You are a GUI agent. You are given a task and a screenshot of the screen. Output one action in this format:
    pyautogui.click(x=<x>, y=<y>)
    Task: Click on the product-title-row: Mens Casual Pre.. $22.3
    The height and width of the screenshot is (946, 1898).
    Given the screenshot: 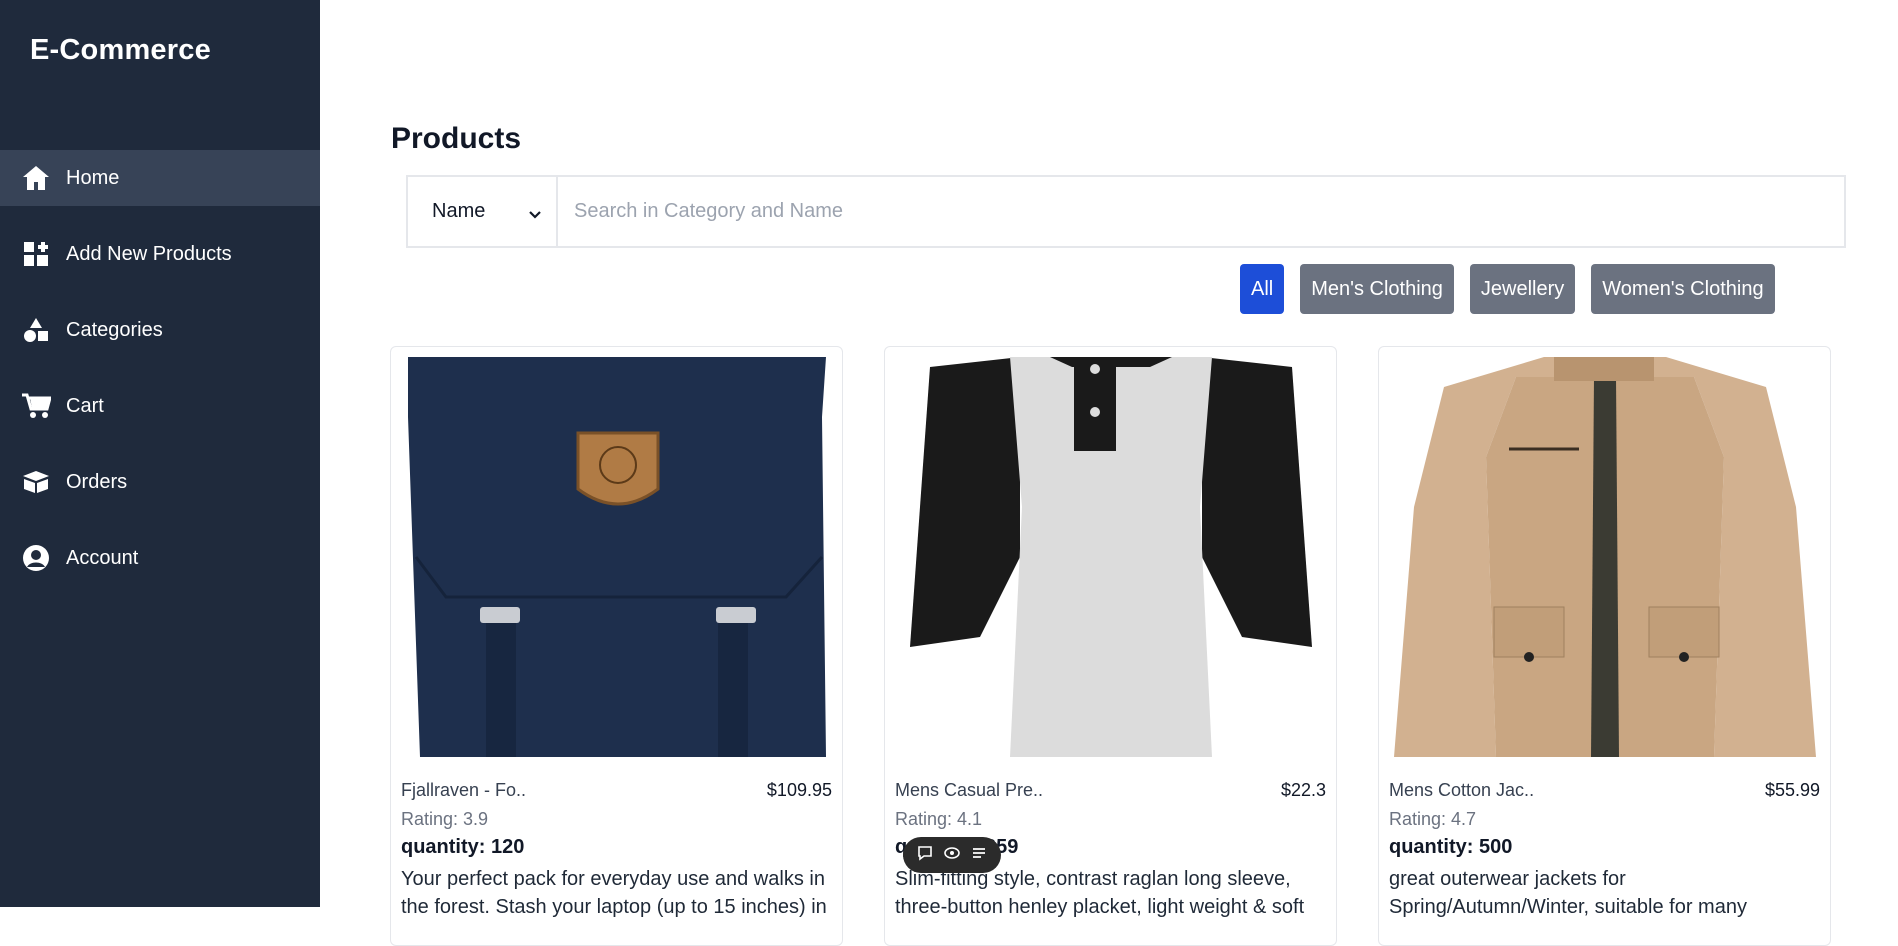 What is the action you would take?
    pyautogui.click(x=1110, y=790)
    